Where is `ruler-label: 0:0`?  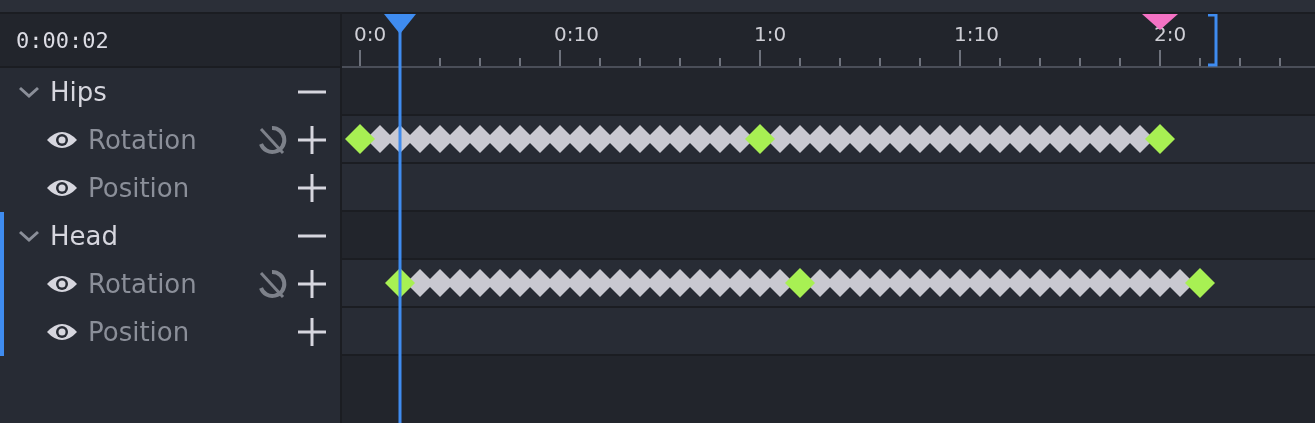 ruler-label: 0:0 is located at coordinates (370, 34).